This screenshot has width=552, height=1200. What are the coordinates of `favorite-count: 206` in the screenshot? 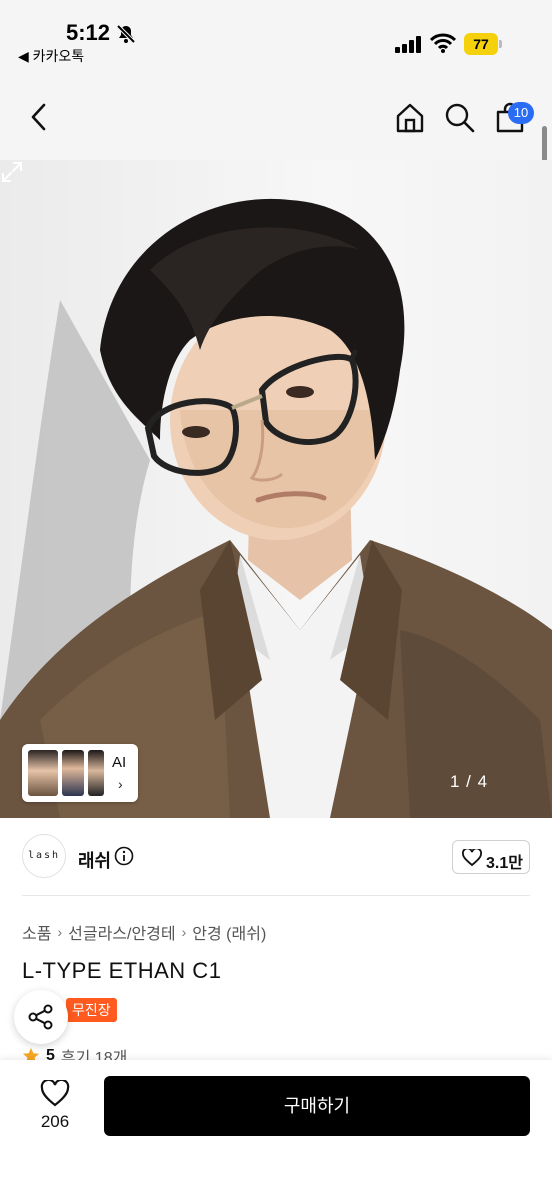 It's located at (55, 1121).